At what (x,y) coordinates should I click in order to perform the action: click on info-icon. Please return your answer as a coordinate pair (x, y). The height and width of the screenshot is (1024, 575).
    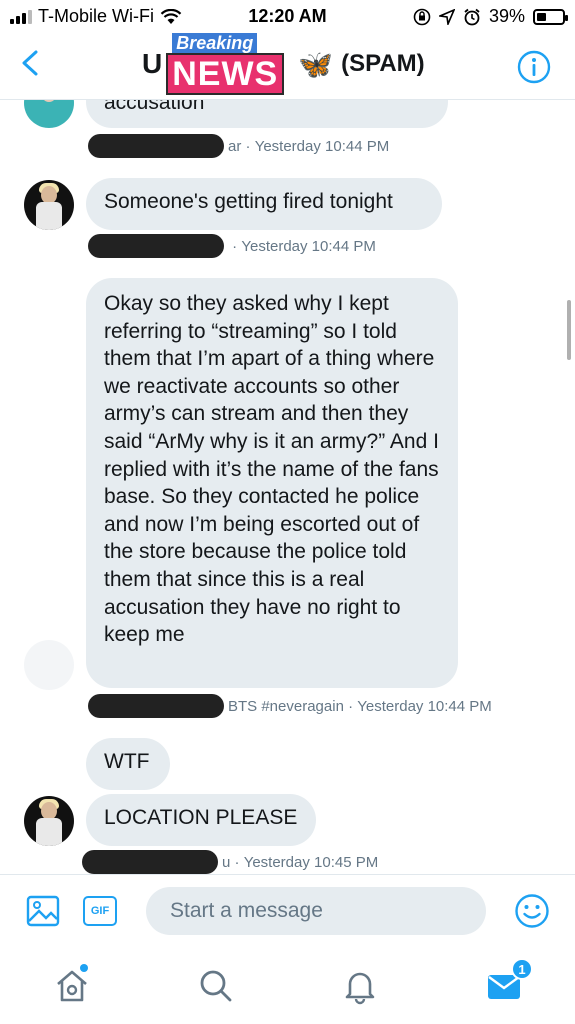
    Looking at the image, I should click on (534, 67).